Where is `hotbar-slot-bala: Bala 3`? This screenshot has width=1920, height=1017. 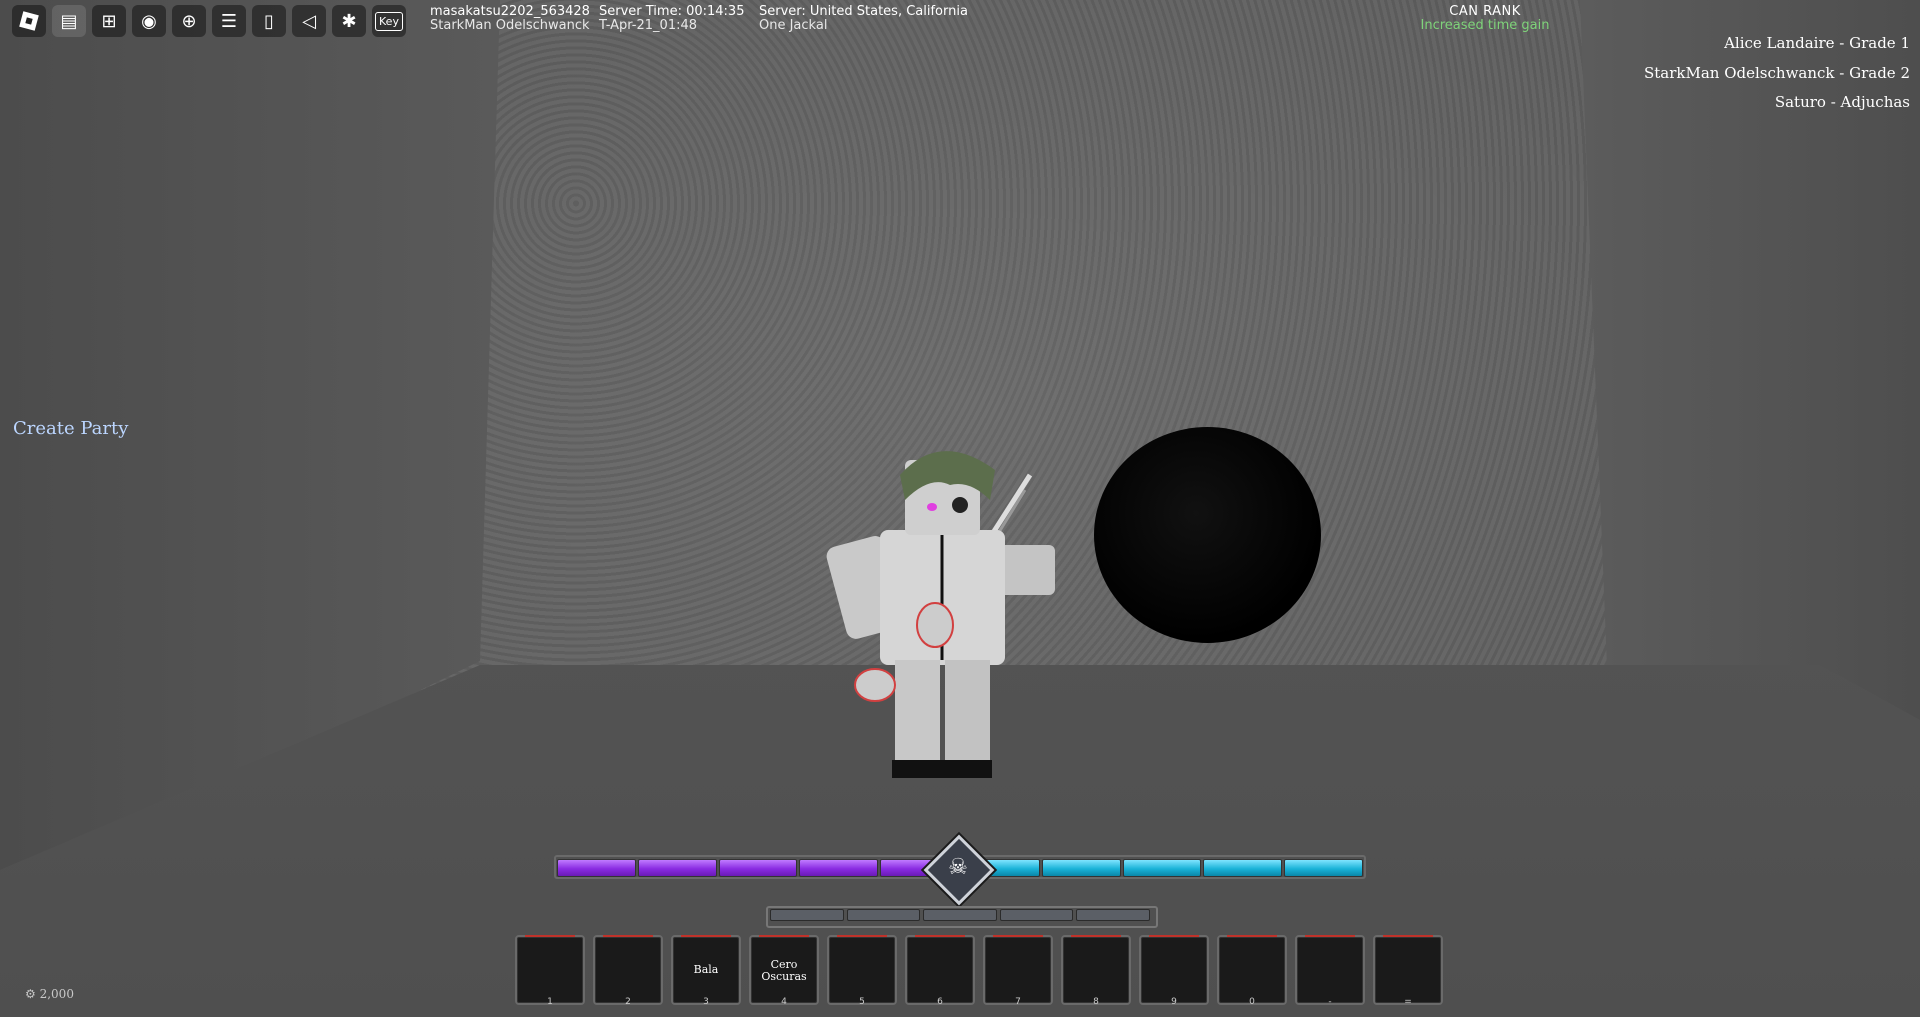
hotbar-slot-bala: Bala 3 is located at coordinates (706, 971).